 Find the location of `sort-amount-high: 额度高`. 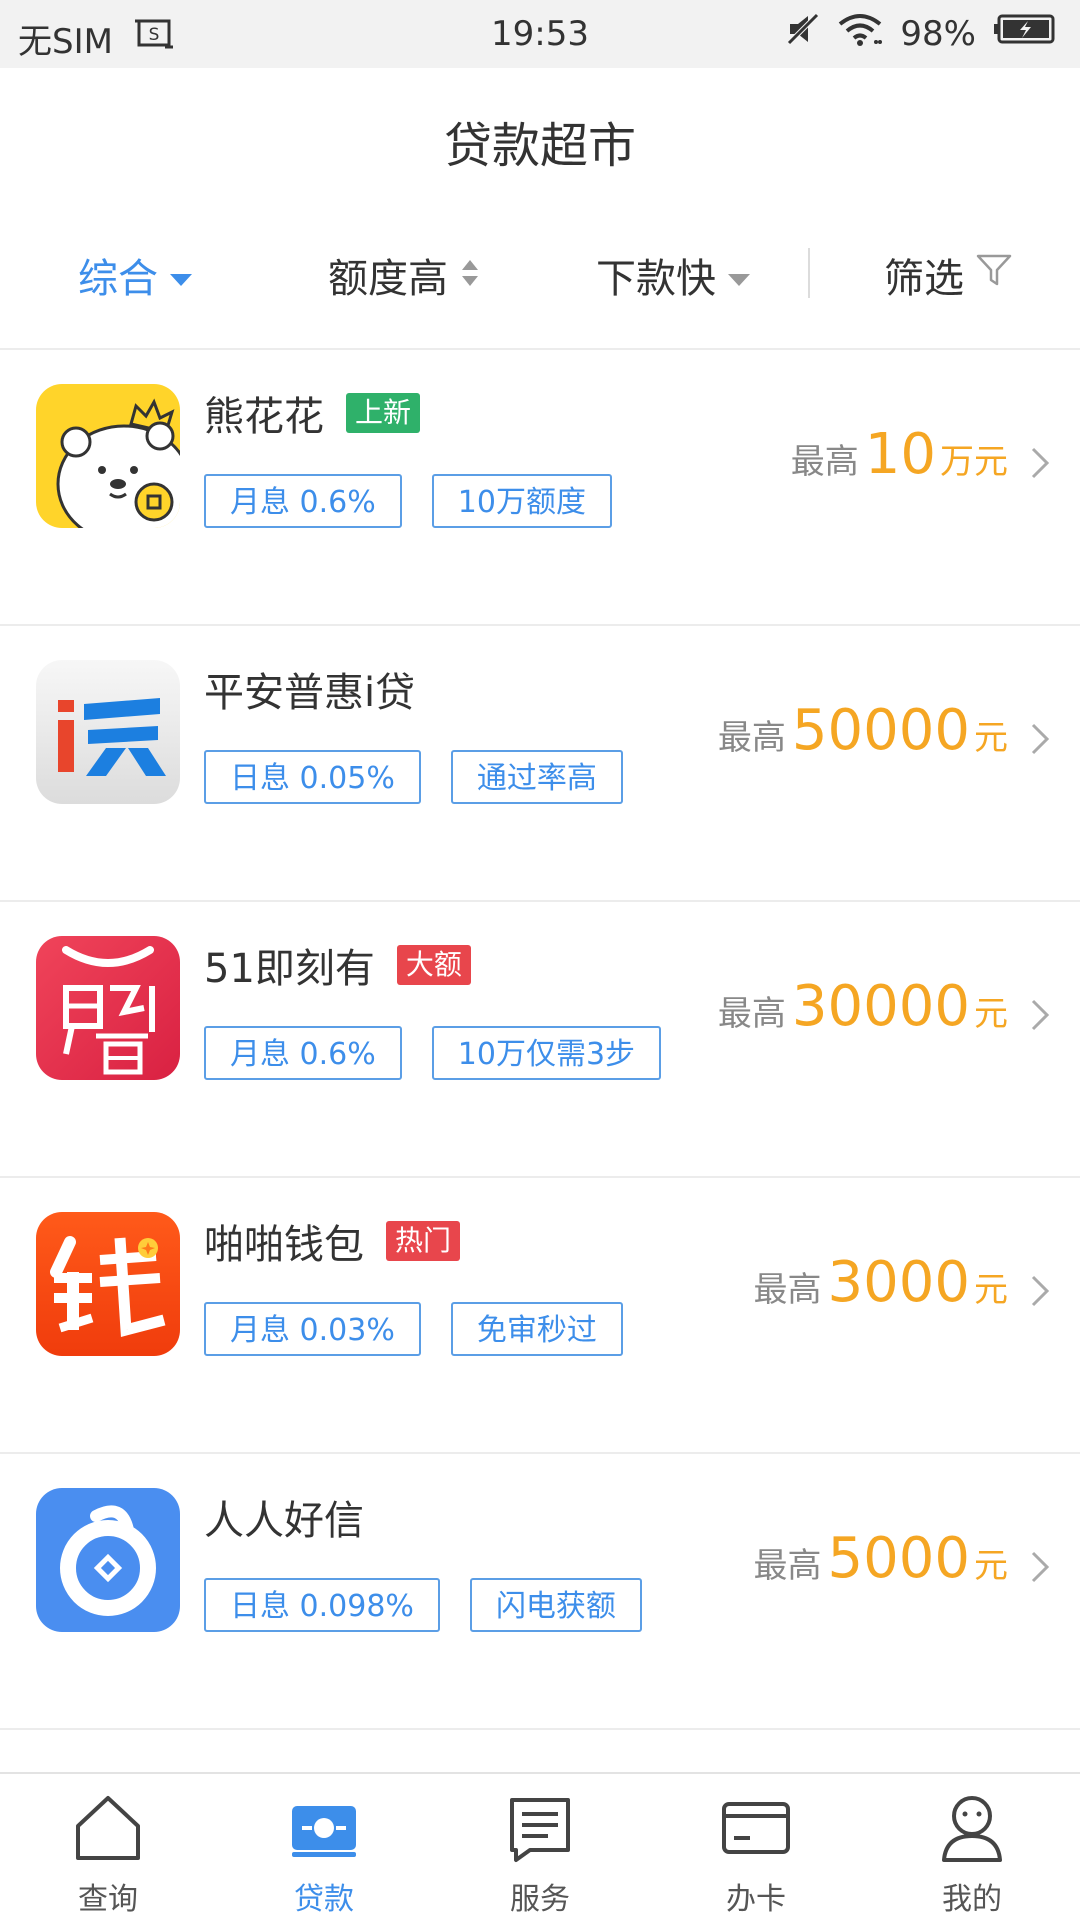

sort-amount-high: 额度高 is located at coordinates (404, 276).